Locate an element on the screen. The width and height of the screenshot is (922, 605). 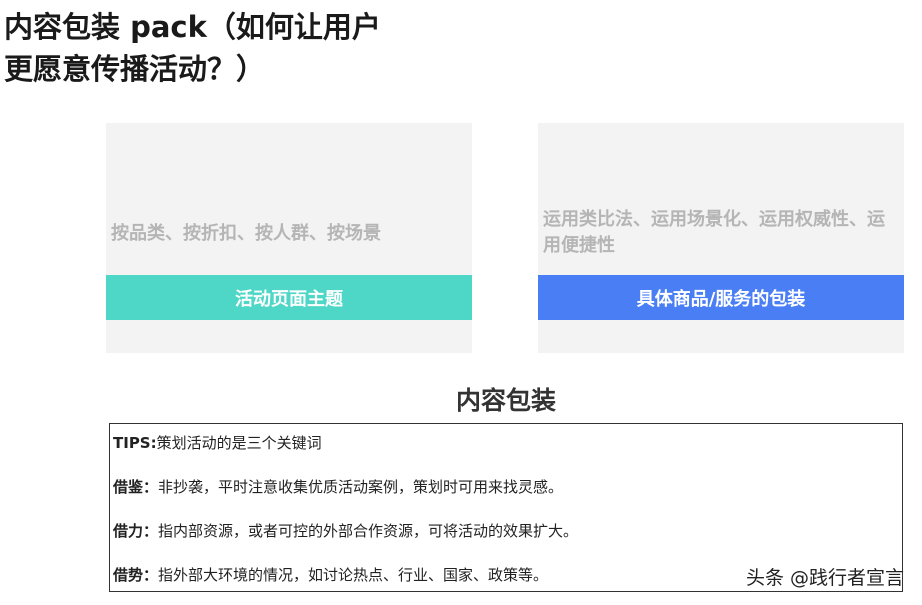
tip-text: 指内部资源，或者可控的外部合作资源，可将活动的效果扩大。 is located at coordinates (368, 531).